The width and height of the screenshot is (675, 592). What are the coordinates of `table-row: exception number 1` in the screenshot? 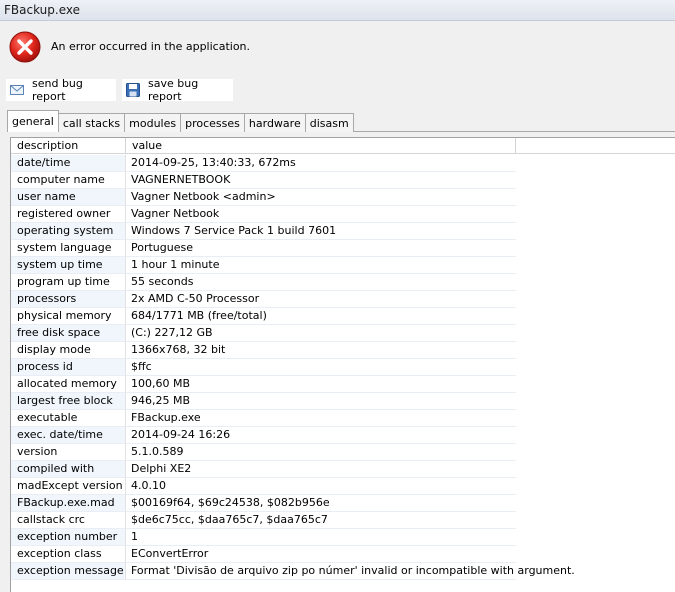 It's located at (263, 537).